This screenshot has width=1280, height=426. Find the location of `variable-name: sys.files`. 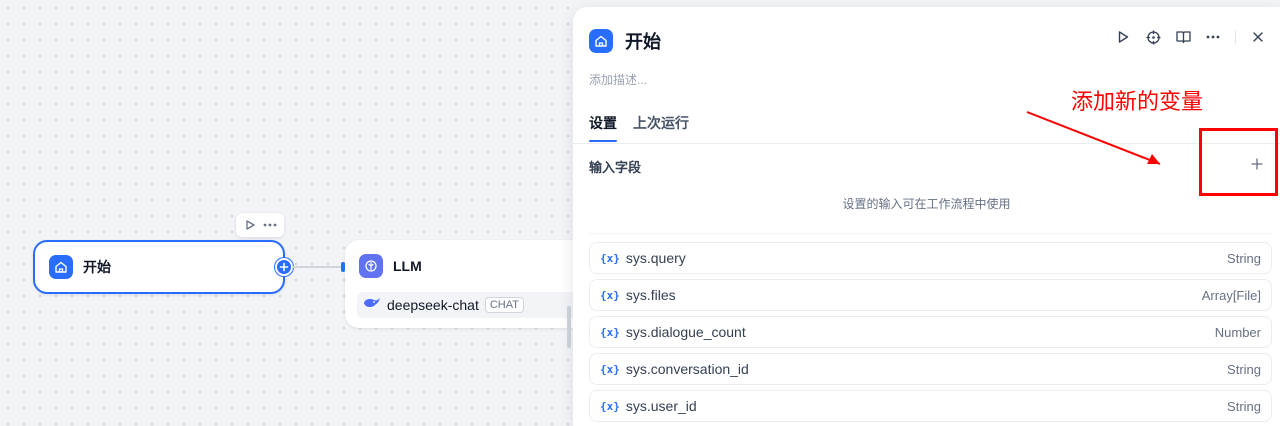

variable-name: sys.files is located at coordinates (650, 295).